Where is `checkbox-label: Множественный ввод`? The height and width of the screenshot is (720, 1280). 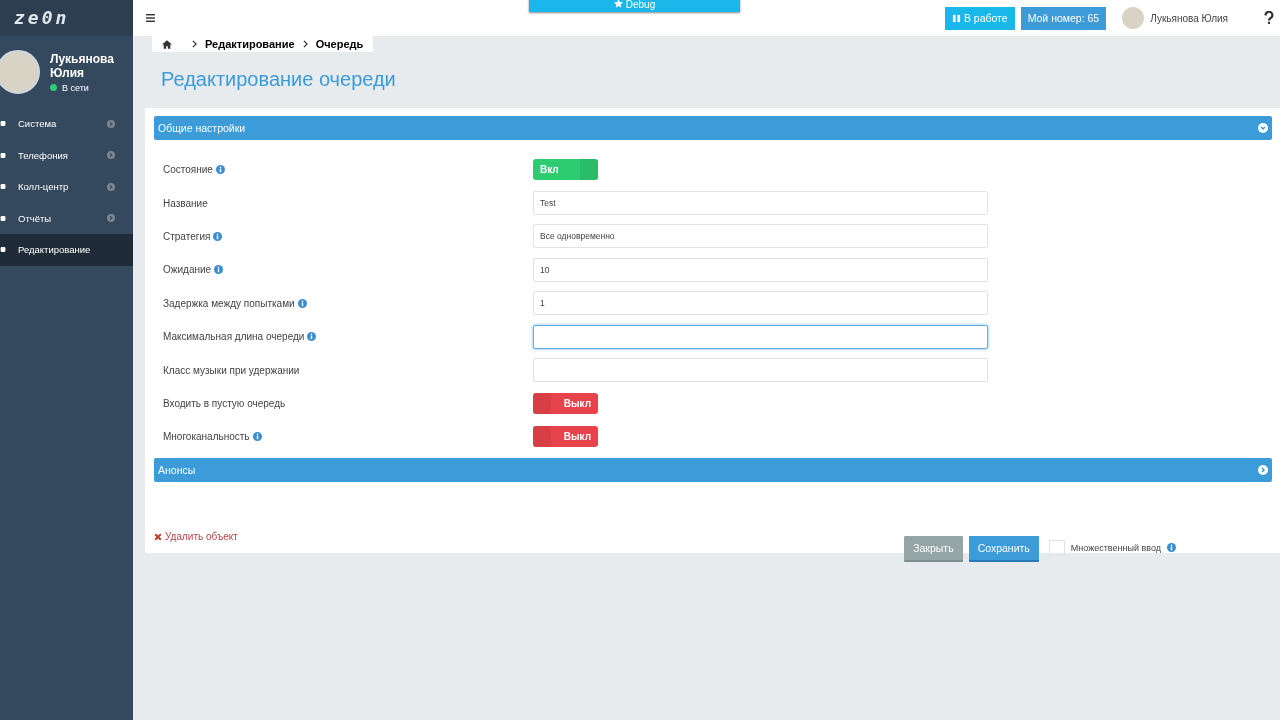 checkbox-label: Множественный ввод is located at coordinates (1115, 547).